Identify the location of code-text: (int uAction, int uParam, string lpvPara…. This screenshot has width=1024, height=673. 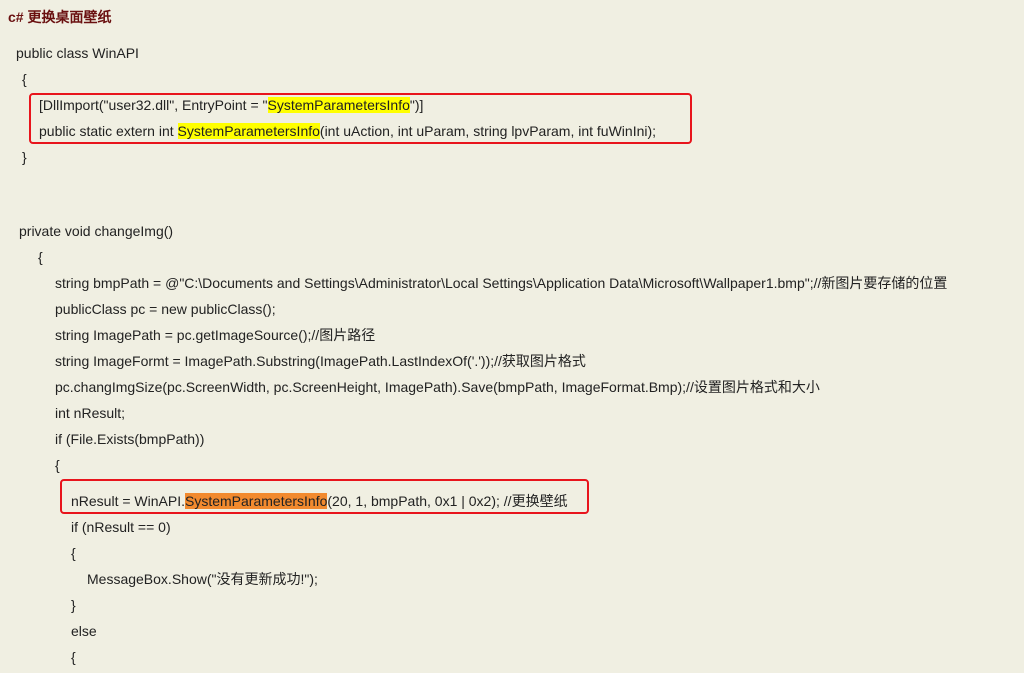
(488, 131).